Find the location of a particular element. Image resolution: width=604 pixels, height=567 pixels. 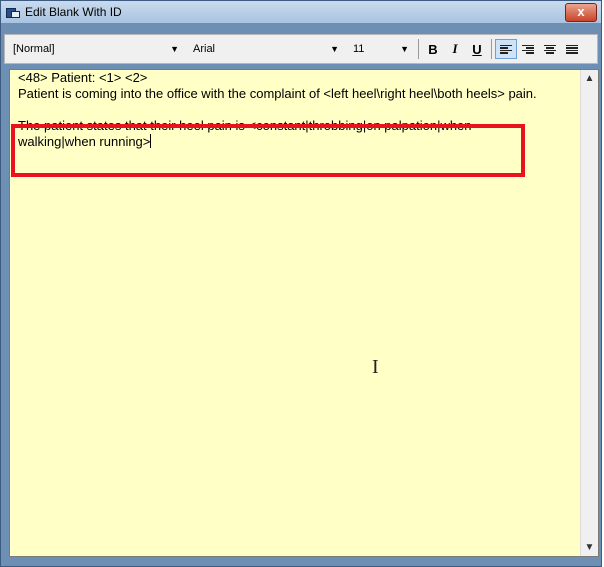

scroll-down-icon: ▼ is located at coordinates (589, 547).